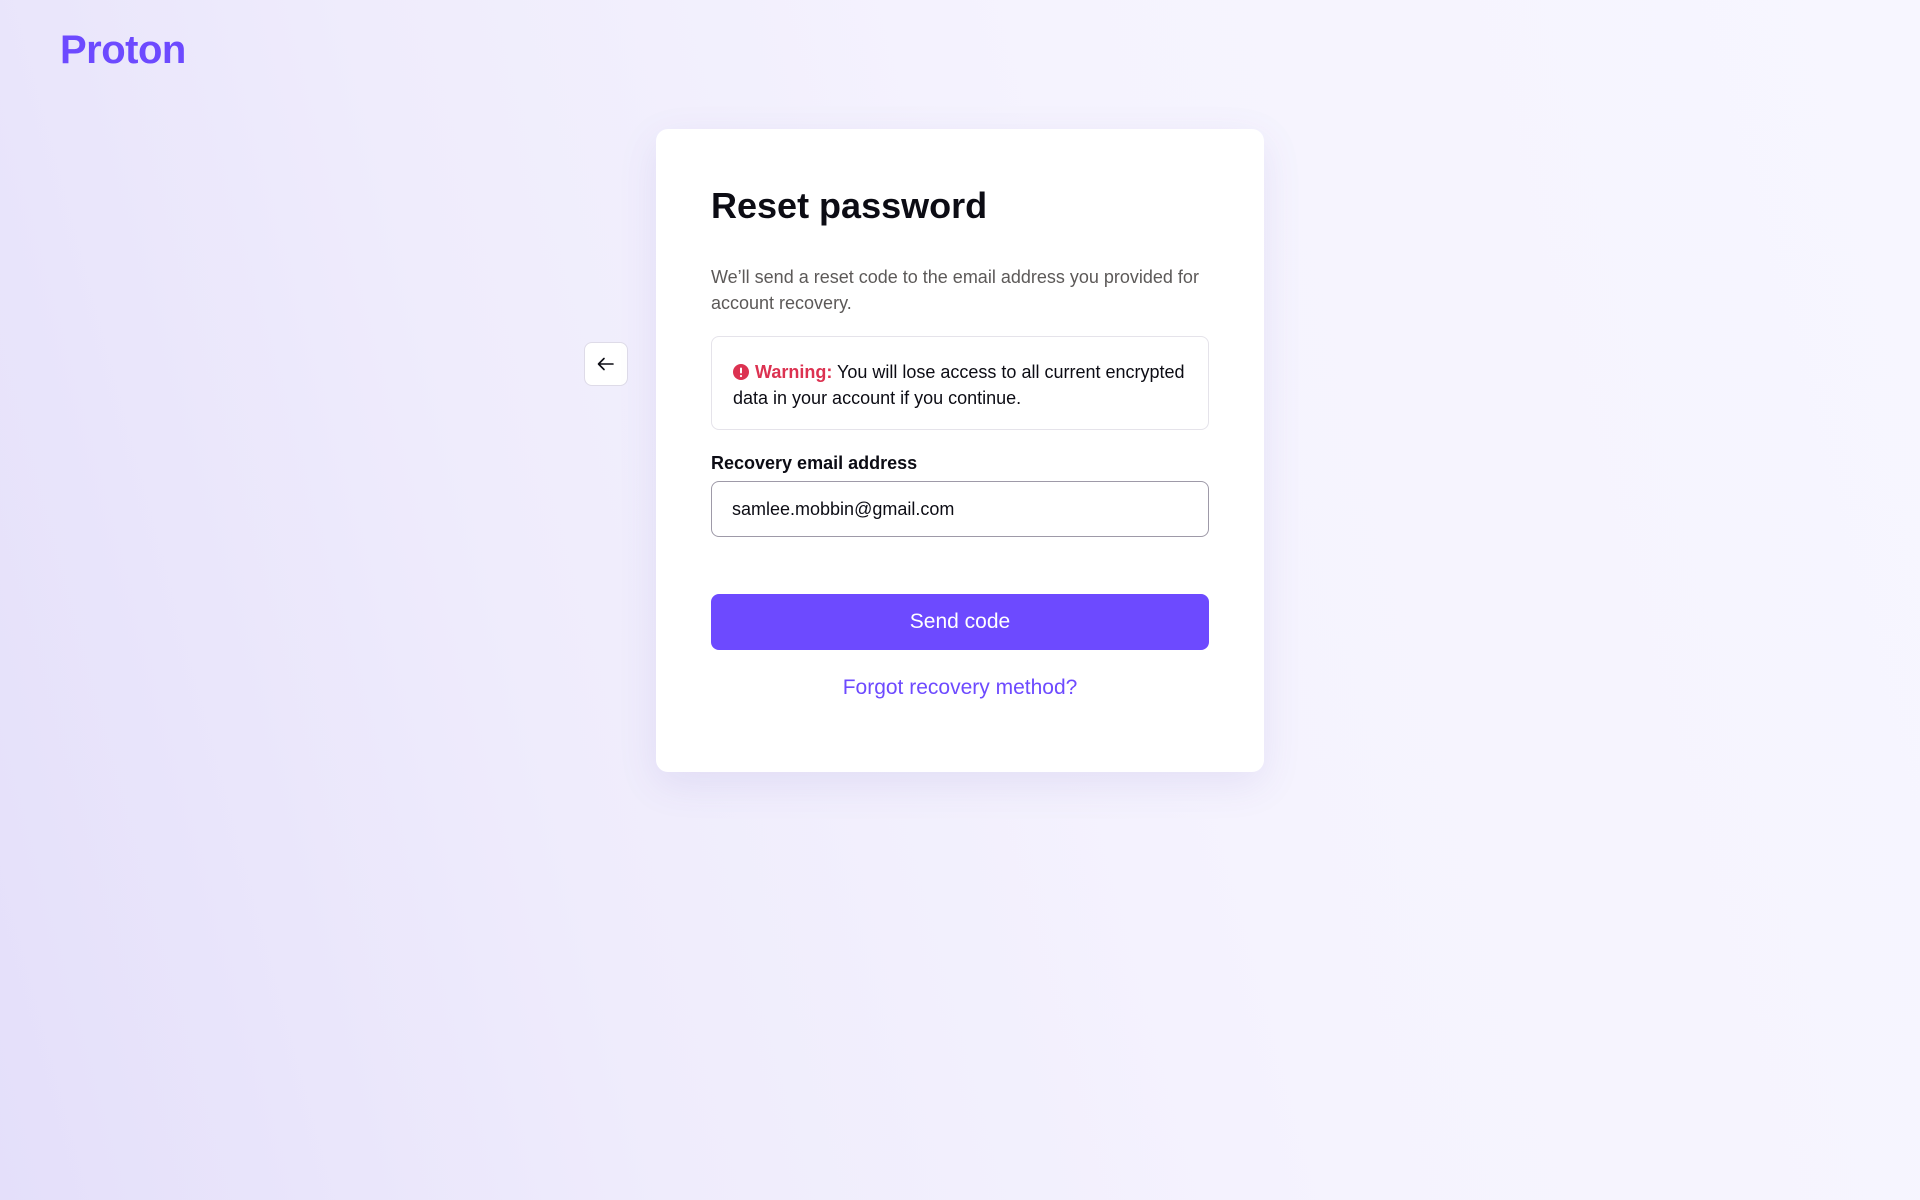 The width and height of the screenshot is (1920, 1200). I want to click on forgot-recovery-method-link: Forgot recovery method?, so click(960, 688).